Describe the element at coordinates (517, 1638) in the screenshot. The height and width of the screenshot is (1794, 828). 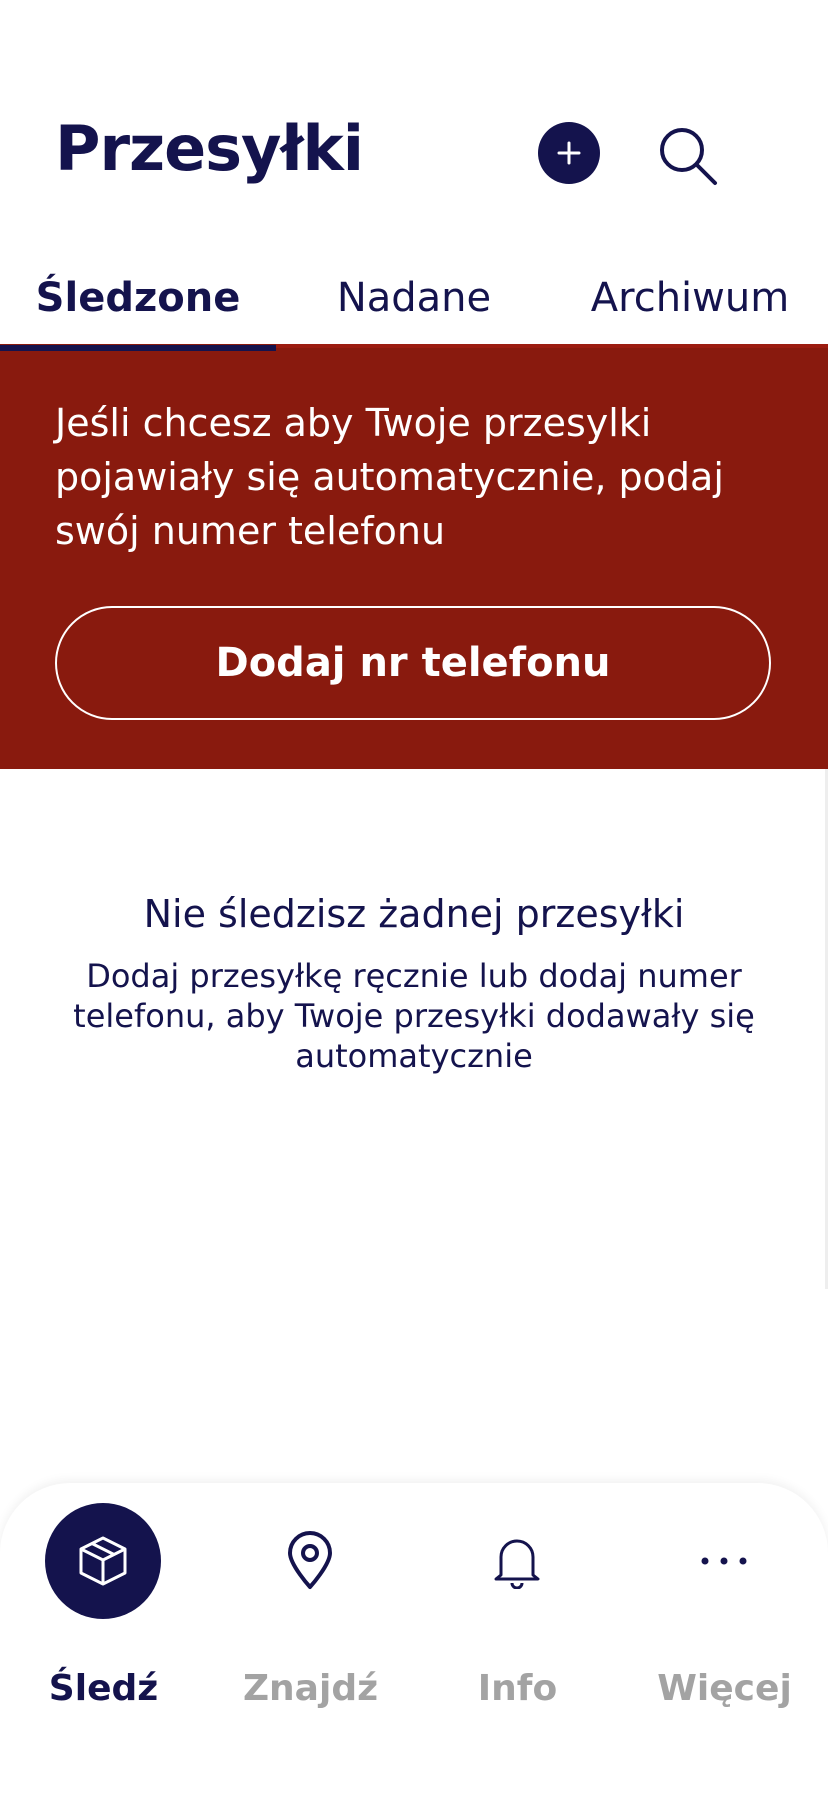
I see `nav-item-info: Info` at that location.